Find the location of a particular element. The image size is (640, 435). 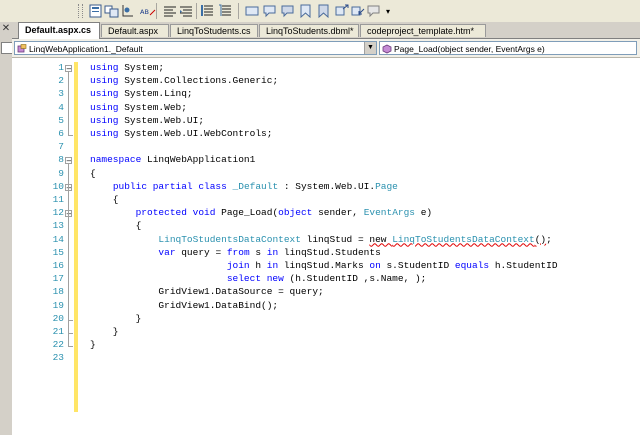

close-icon: ✕ is located at coordinates (6, 29).